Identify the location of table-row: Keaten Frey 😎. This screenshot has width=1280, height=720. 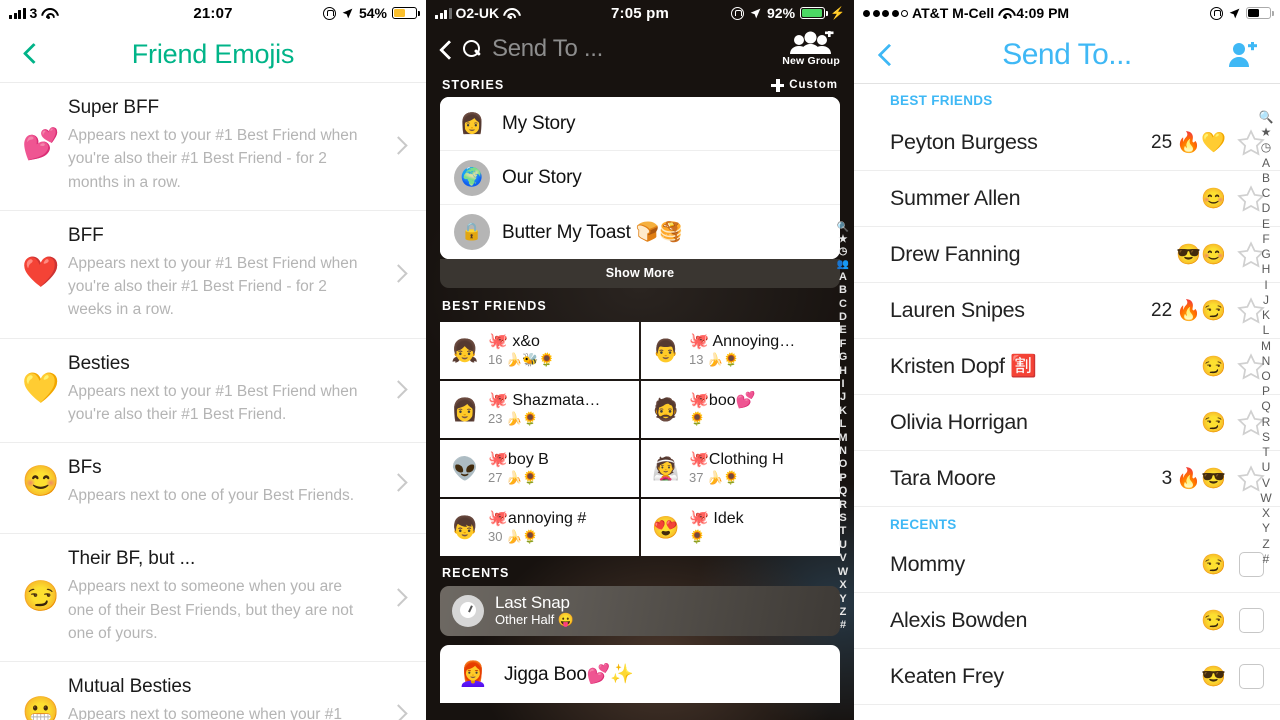
(1067, 677).